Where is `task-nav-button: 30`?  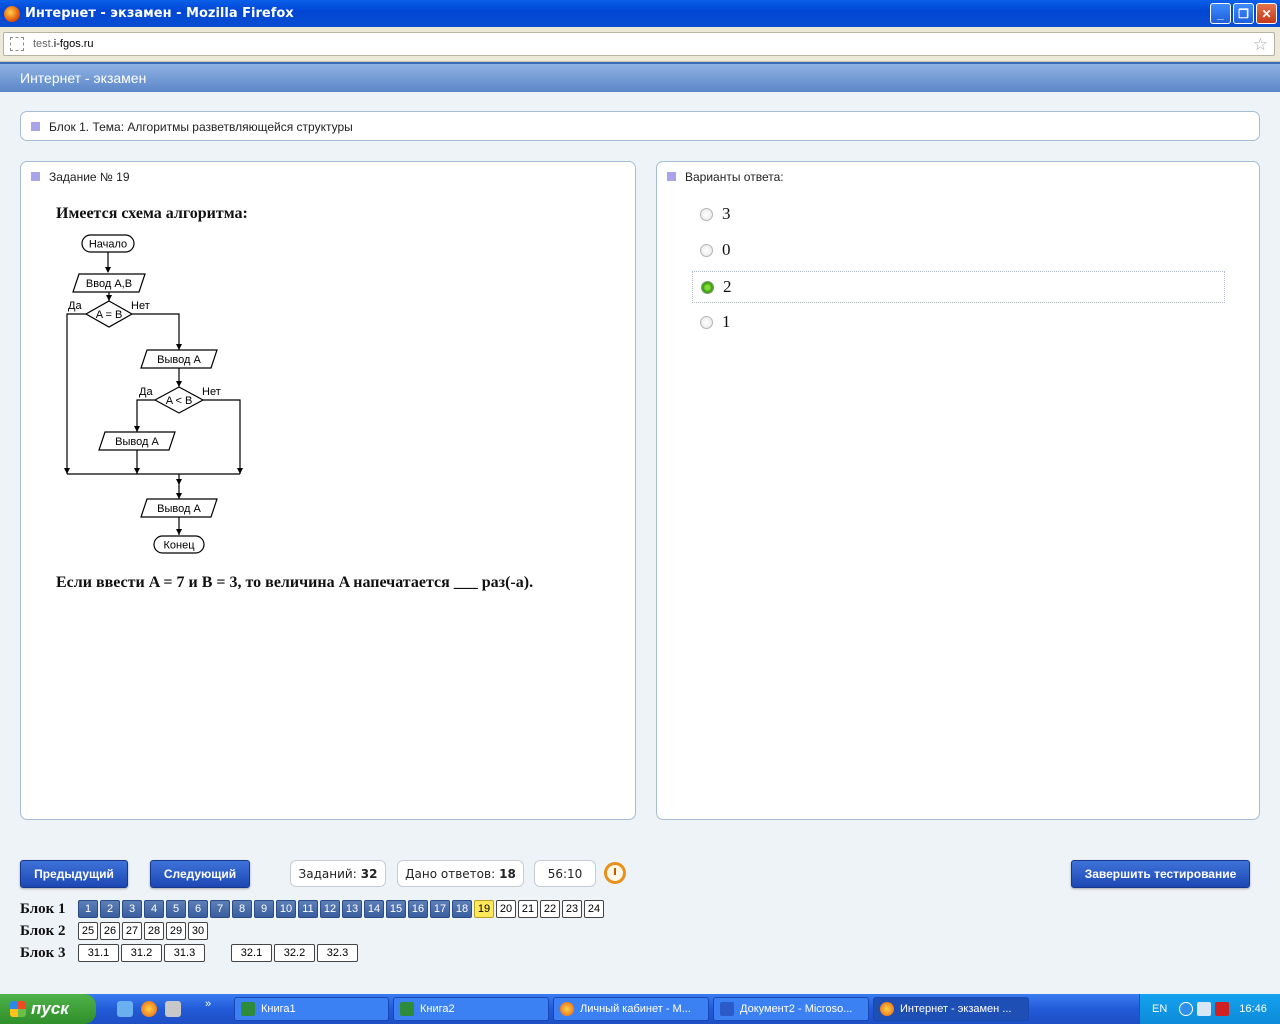
task-nav-button: 30 is located at coordinates (198, 931).